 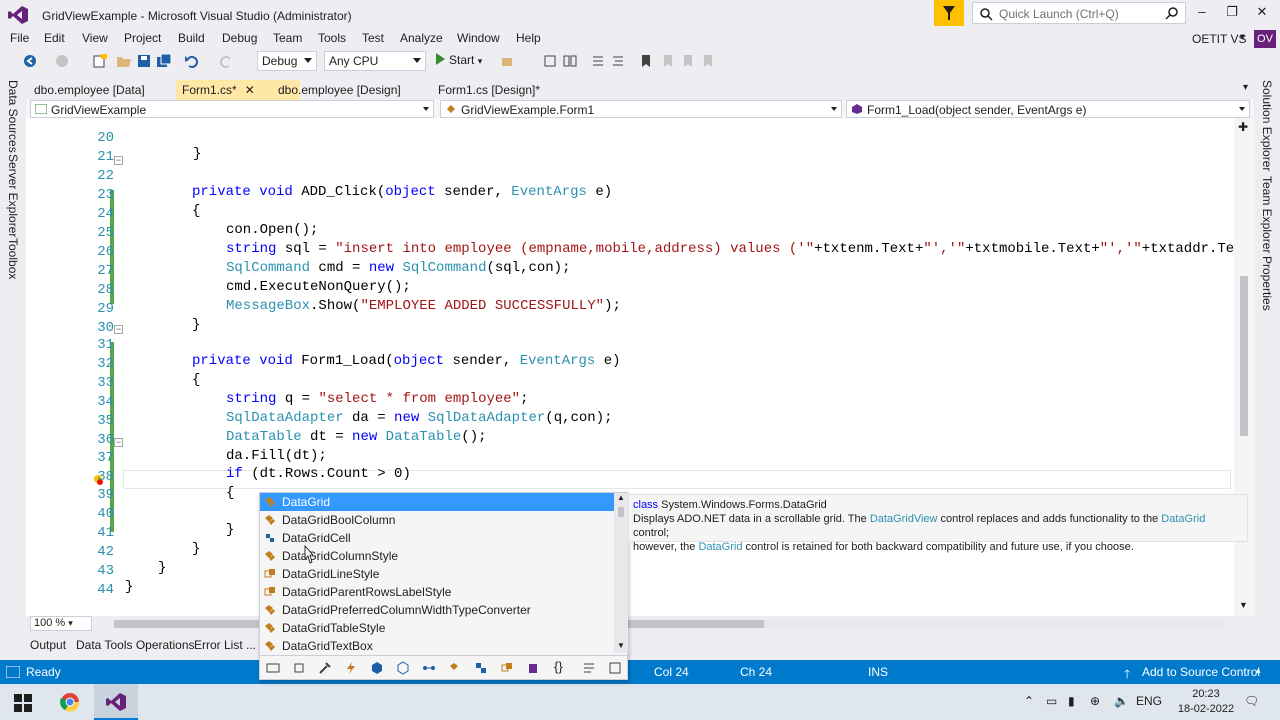 What do you see at coordinates (641, 109) in the screenshot?
I see `class-dropdown: GridViewExample.Form1` at bounding box center [641, 109].